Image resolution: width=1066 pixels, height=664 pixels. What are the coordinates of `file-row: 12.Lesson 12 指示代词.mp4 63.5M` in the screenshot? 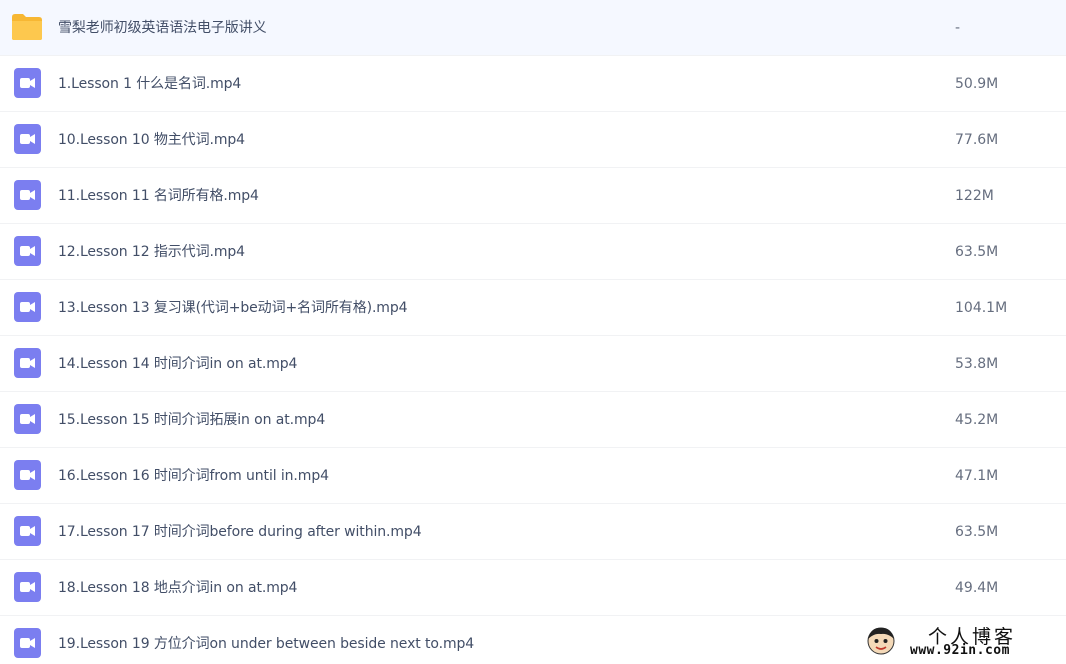 It's located at (533, 252).